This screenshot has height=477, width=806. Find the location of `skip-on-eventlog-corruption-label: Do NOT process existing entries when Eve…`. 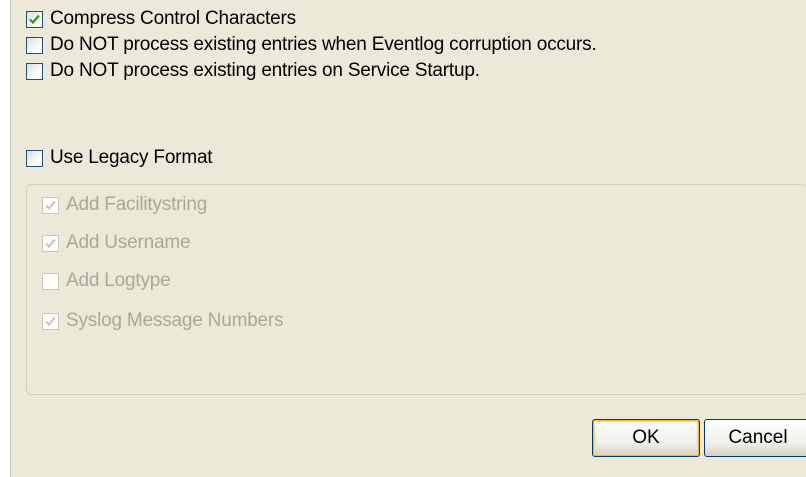

skip-on-eventlog-corruption-label: Do NOT process existing entries when Eve… is located at coordinates (323, 44).